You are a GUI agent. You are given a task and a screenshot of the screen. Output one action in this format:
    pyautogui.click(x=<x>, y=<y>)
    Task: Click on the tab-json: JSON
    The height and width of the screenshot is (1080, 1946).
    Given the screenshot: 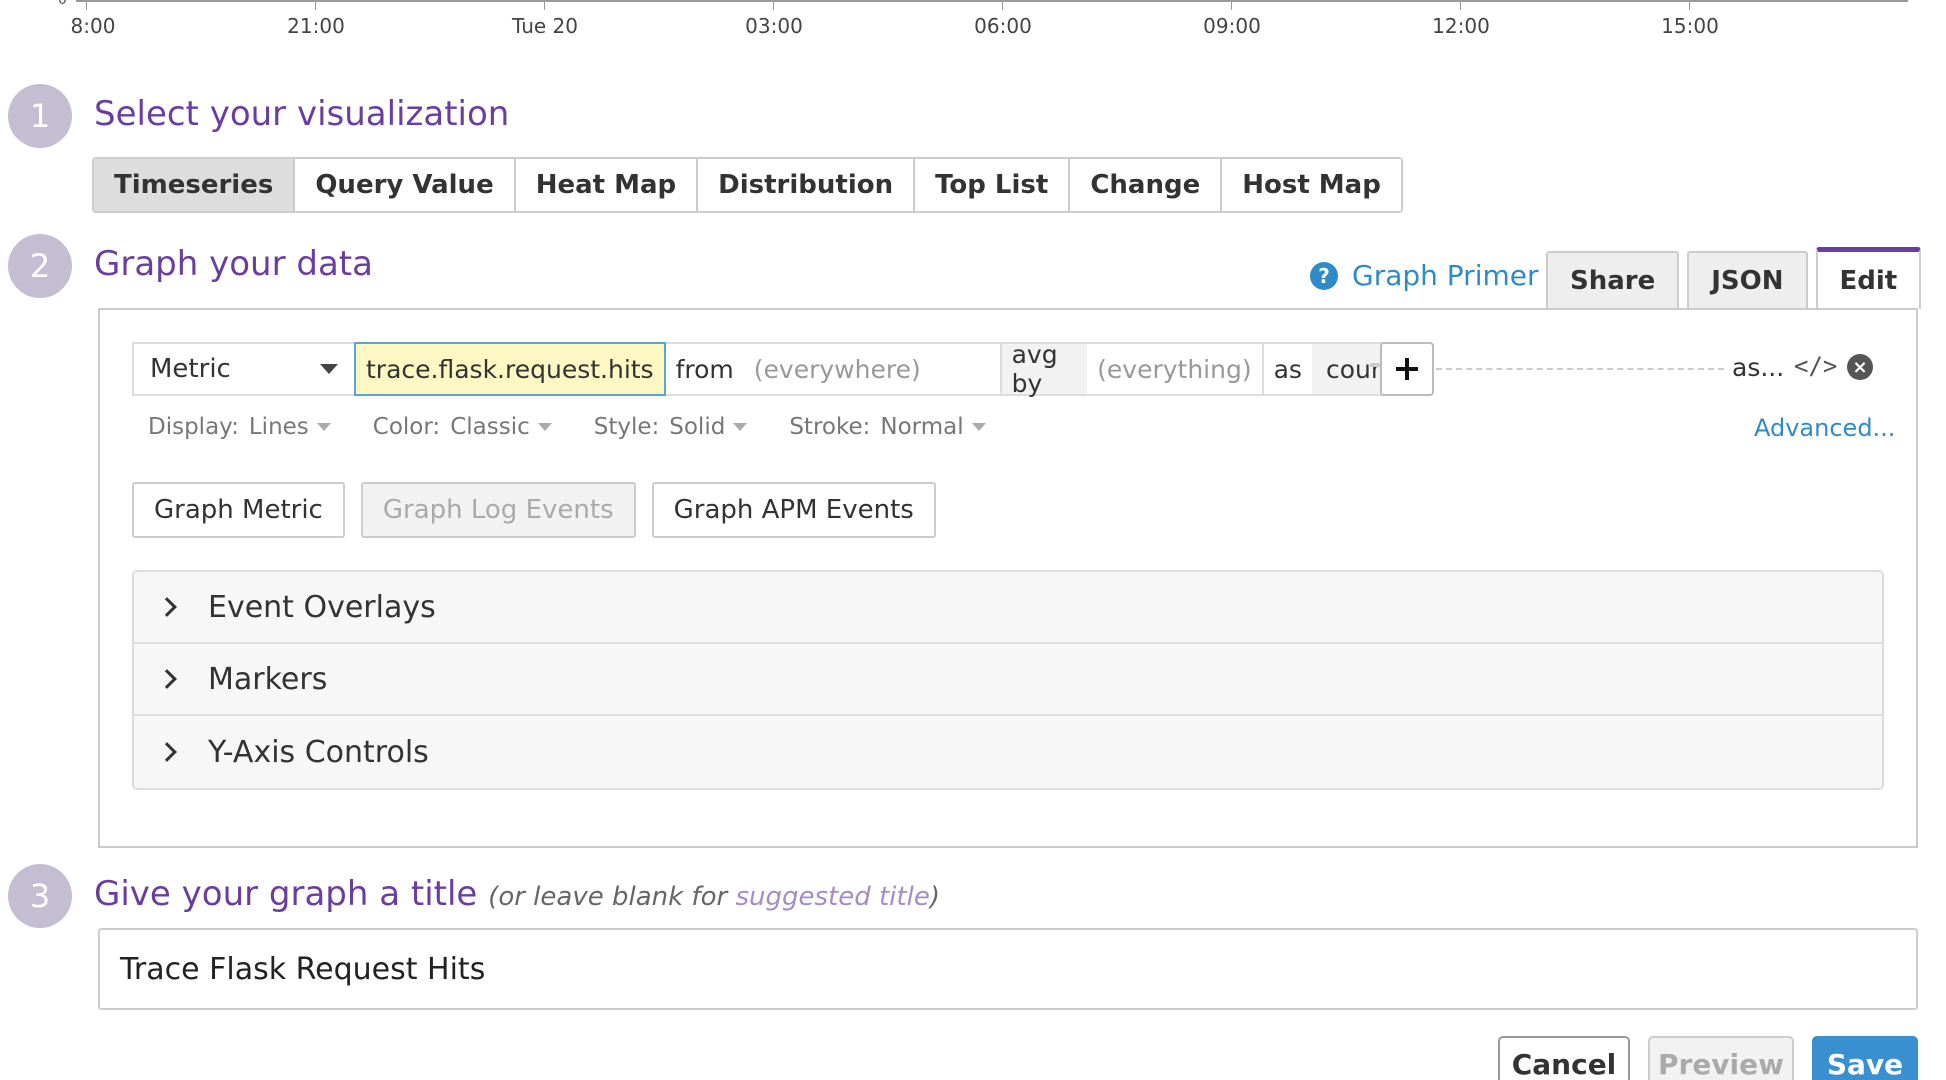 What is the action you would take?
    pyautogui.click(x=1747, y=280)
    